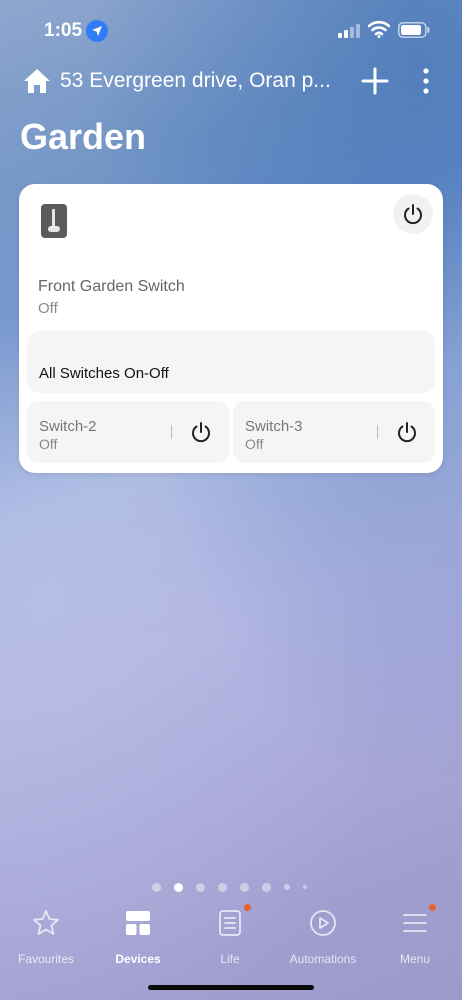 This screenshot has width=462, height=1000. Describe the element at coordinates (231, 987) in the screenshot. I see `home-indicator` at that location.